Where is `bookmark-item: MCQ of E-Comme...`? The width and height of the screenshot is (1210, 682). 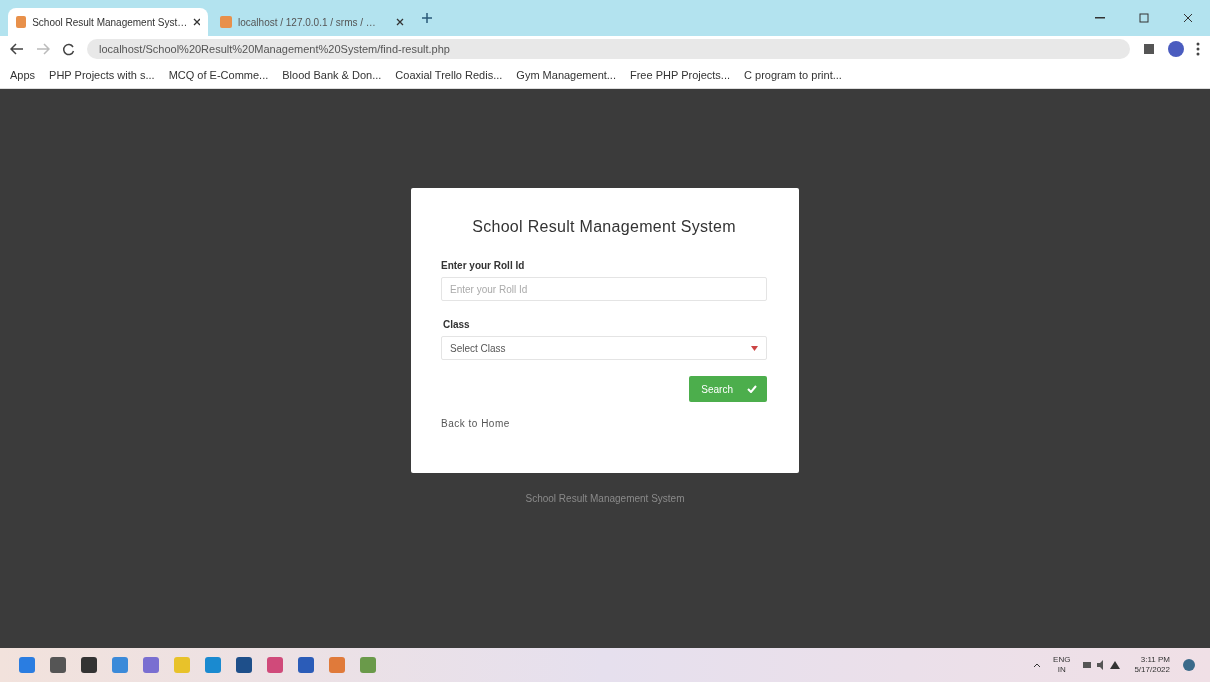
bookmark-item: MCQ of E-Comme... is located at coordinates (218, 75).